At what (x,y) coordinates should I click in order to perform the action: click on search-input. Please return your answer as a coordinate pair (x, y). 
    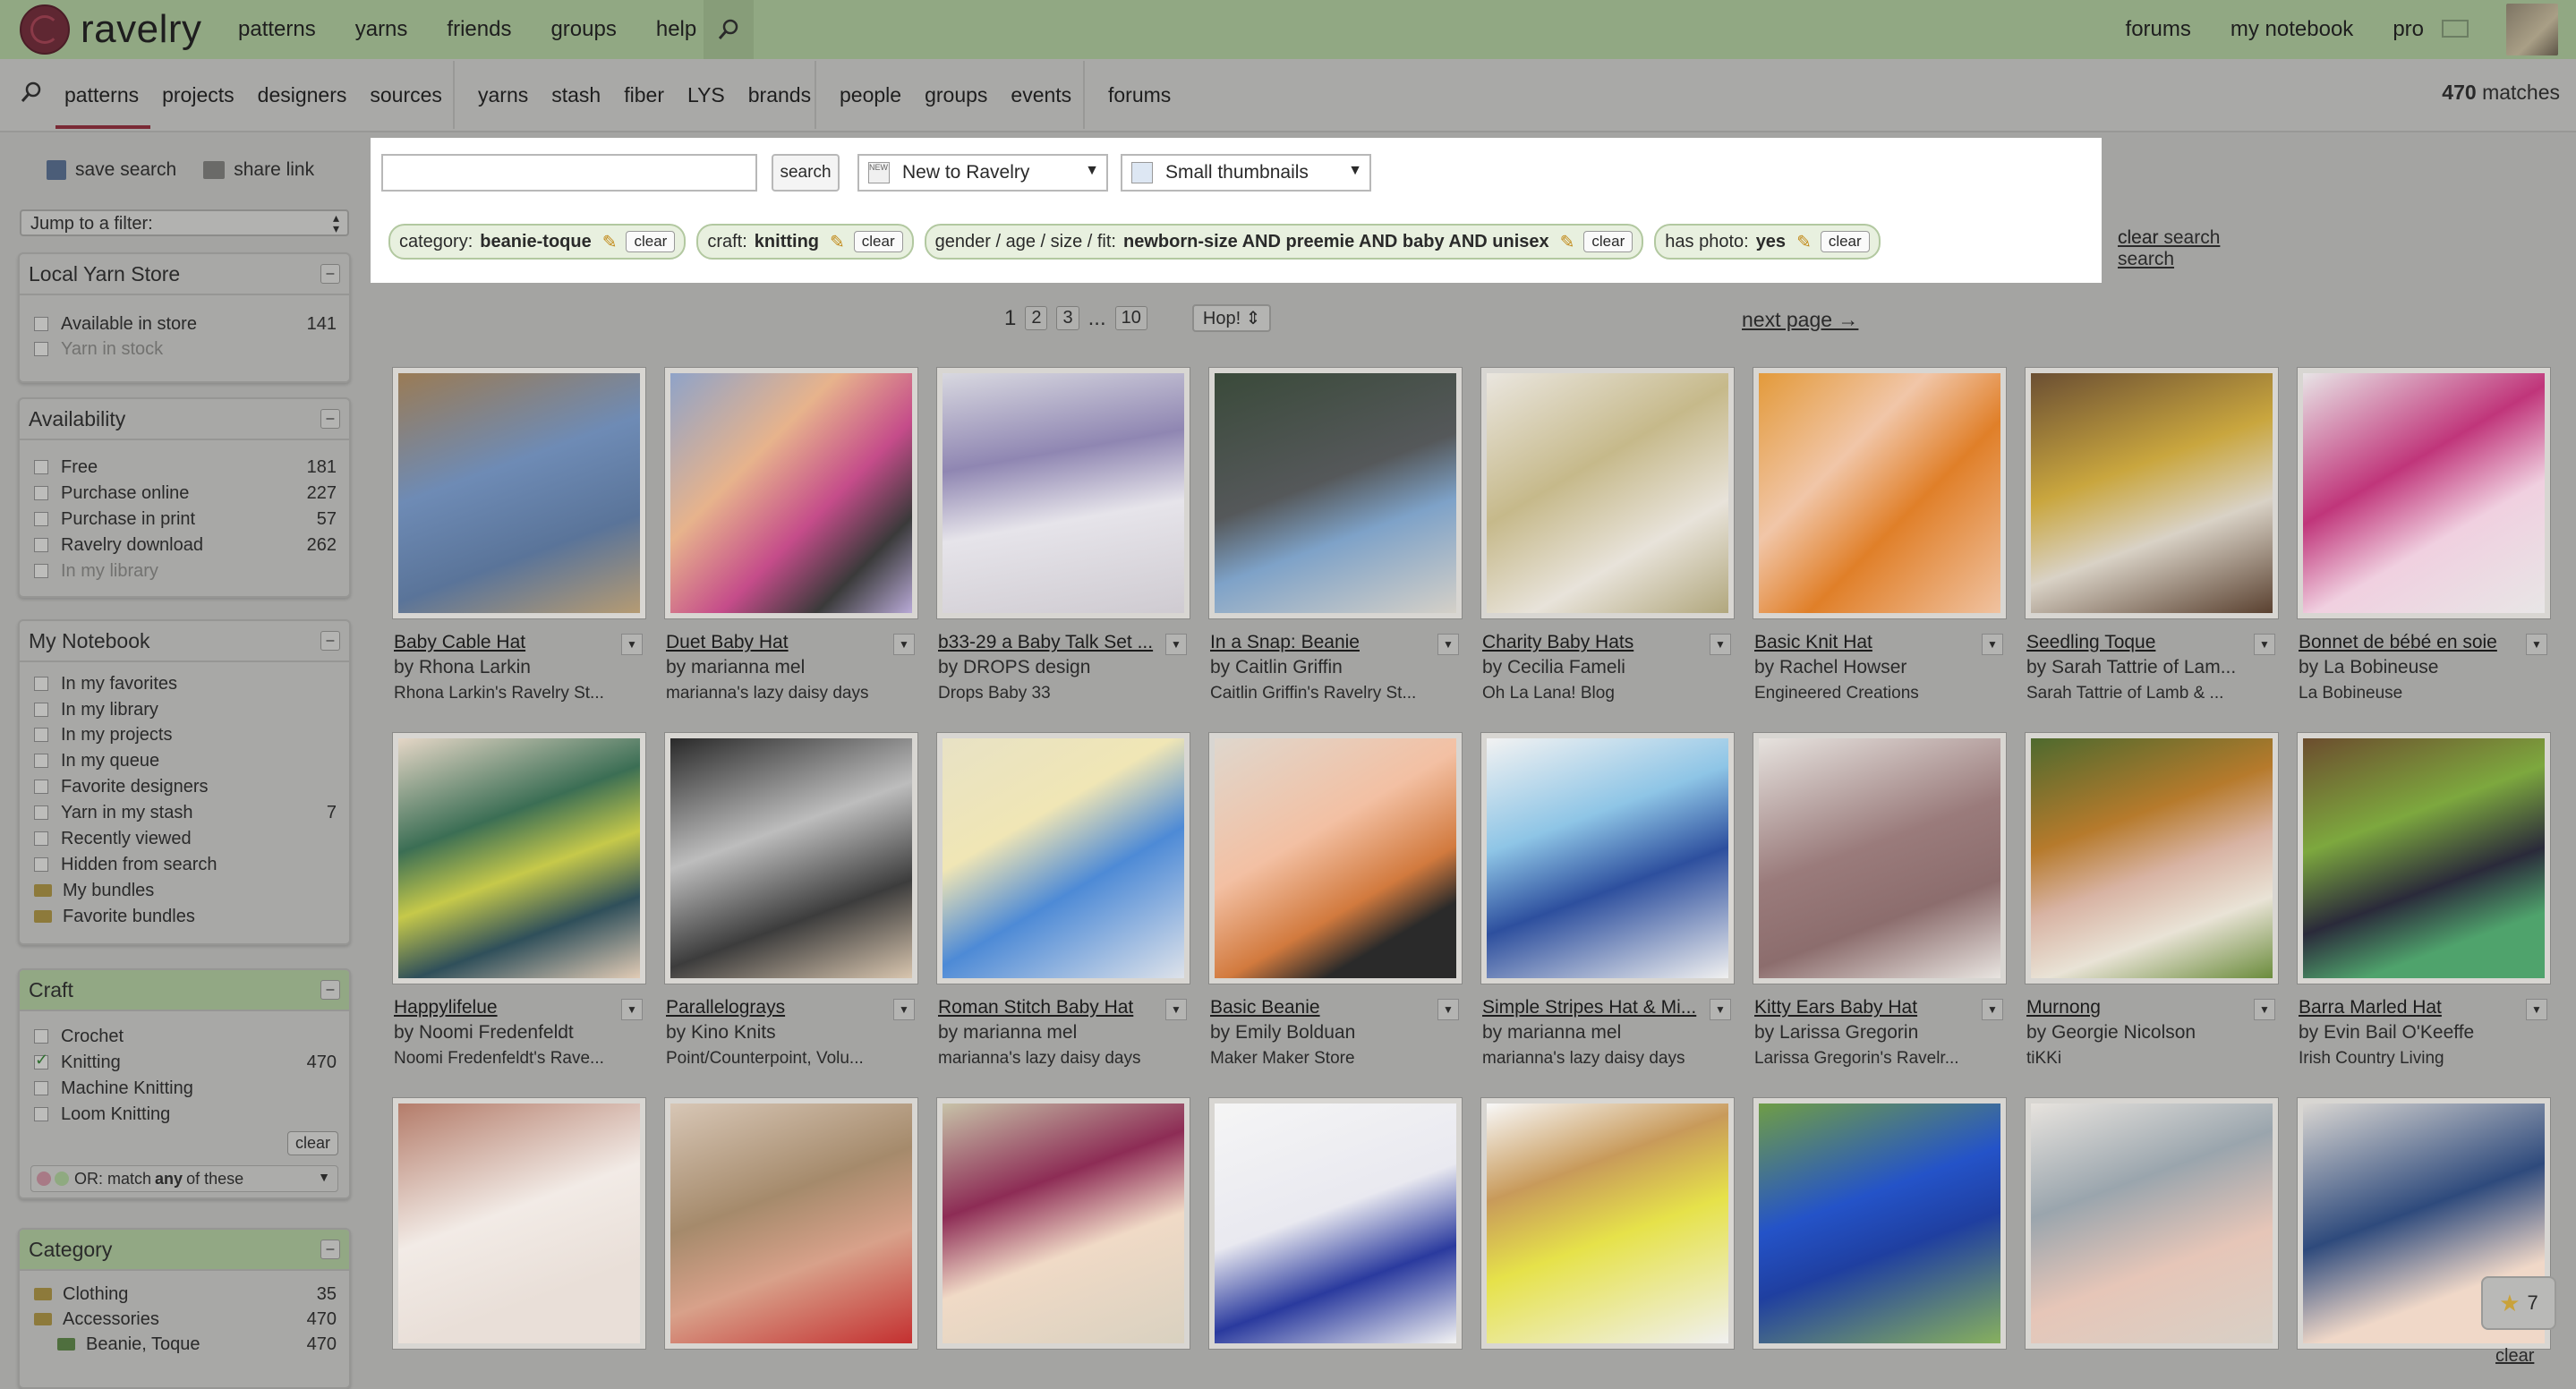
    Looking at the image, I should click on (569, 173).